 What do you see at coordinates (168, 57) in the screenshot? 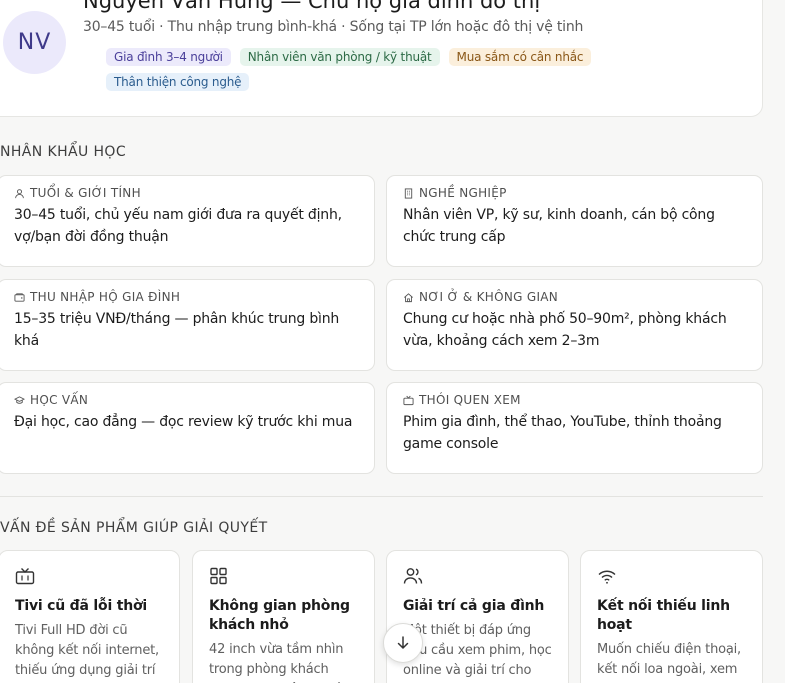
I see `tag-family-size: Gia đình 3–4 người` at bounding box center [168, 57].